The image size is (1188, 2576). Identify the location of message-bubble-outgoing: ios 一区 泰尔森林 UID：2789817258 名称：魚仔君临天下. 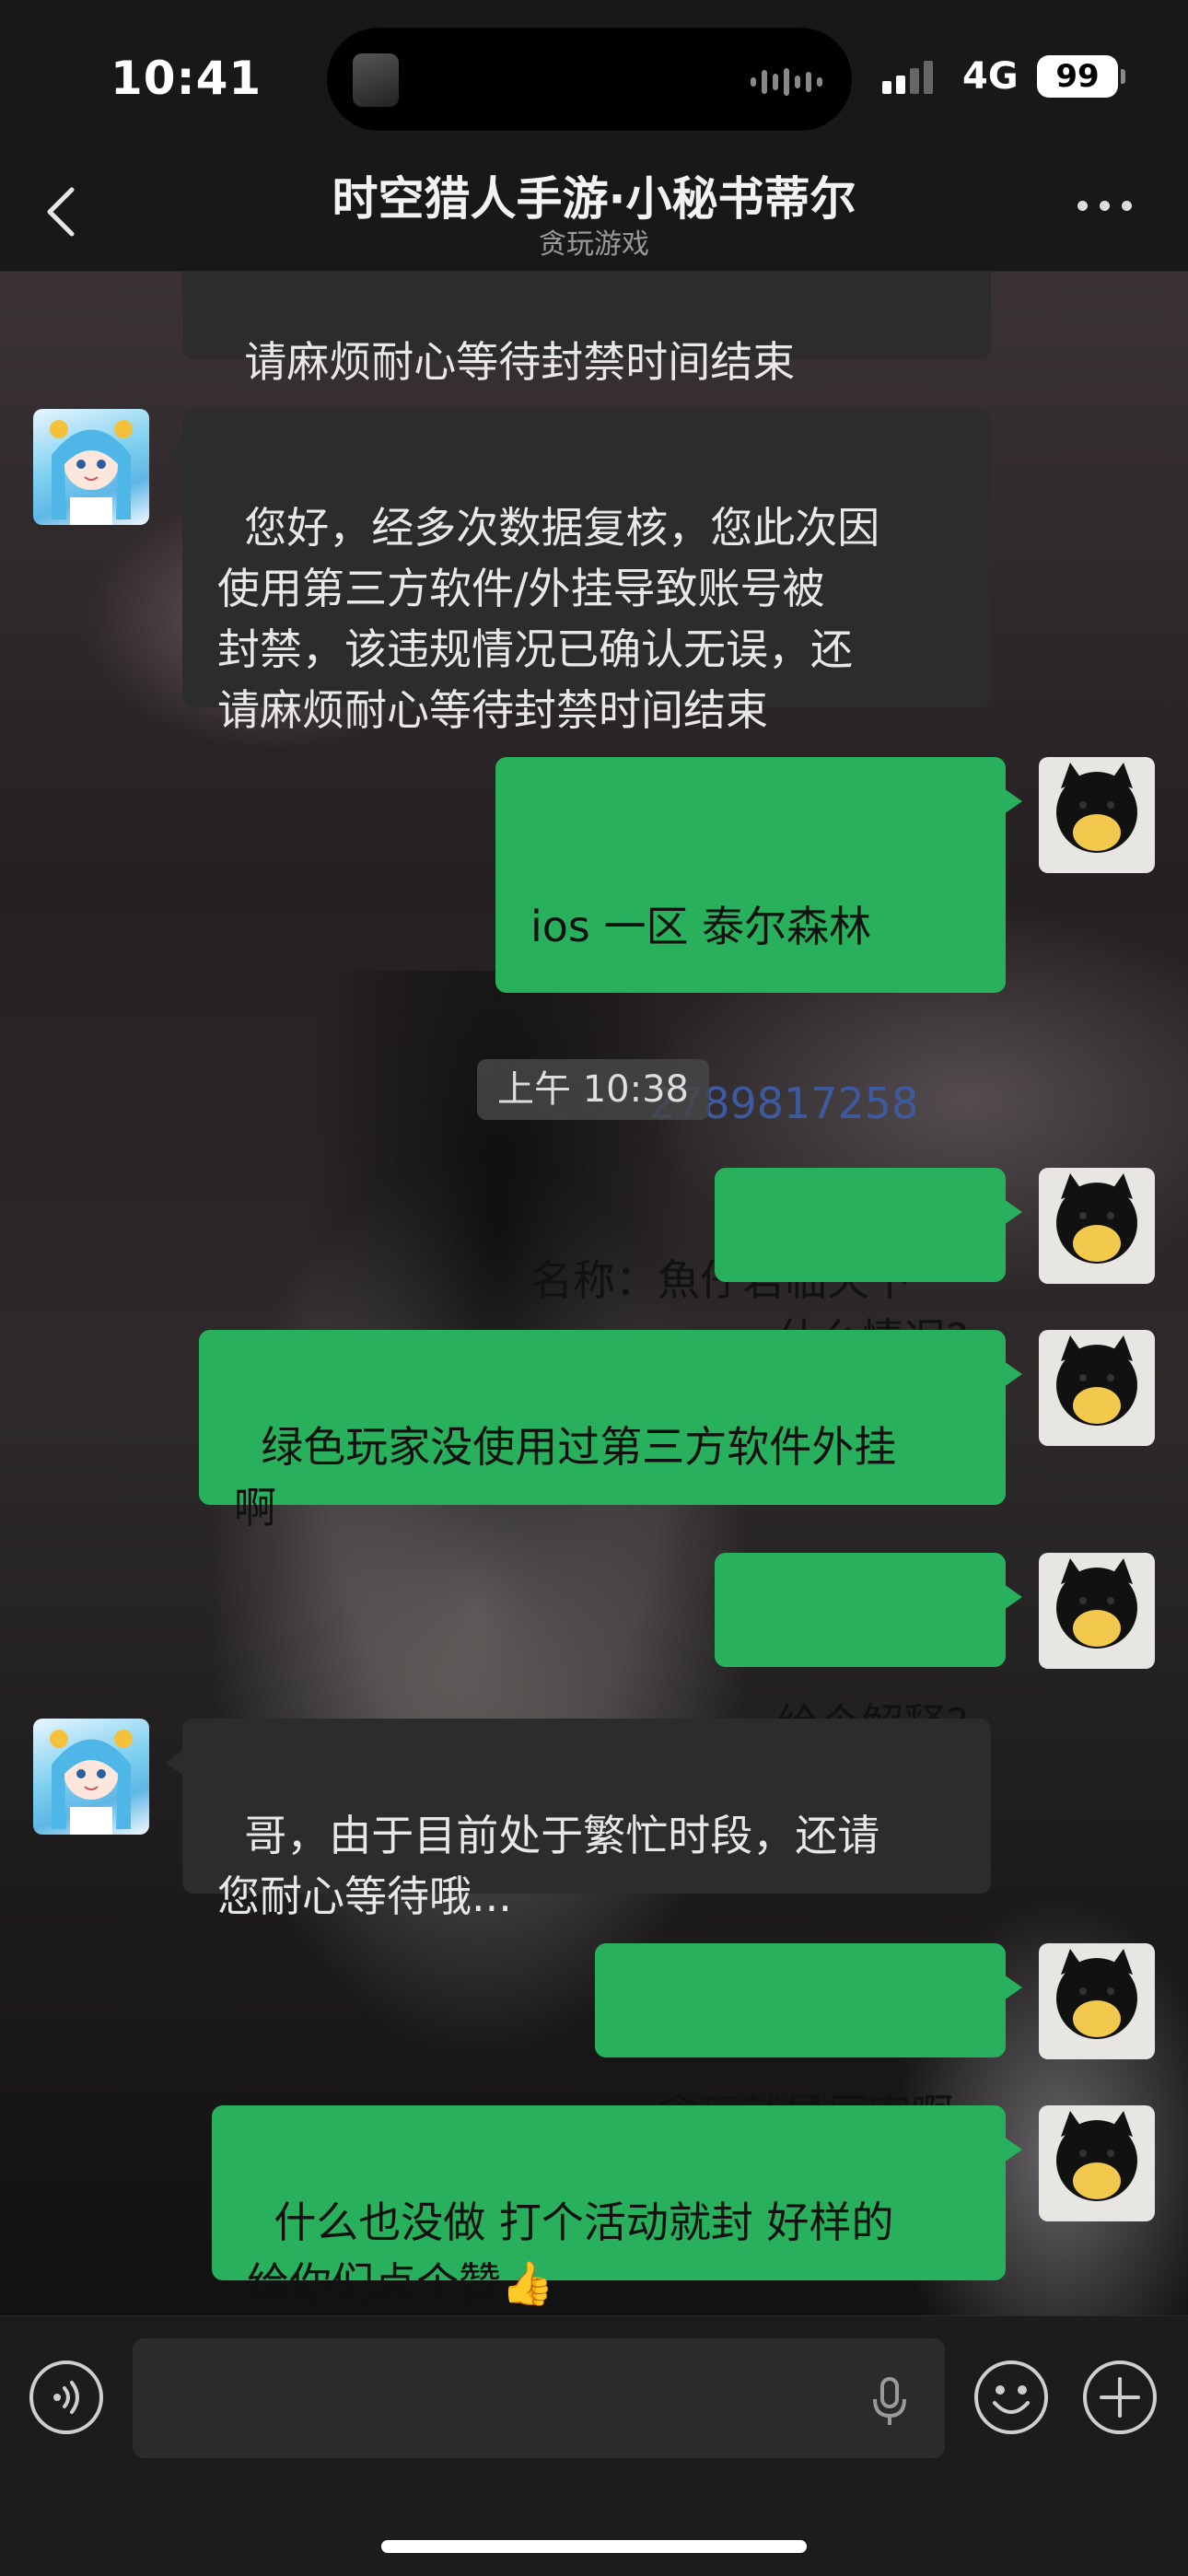
(758, 1031).